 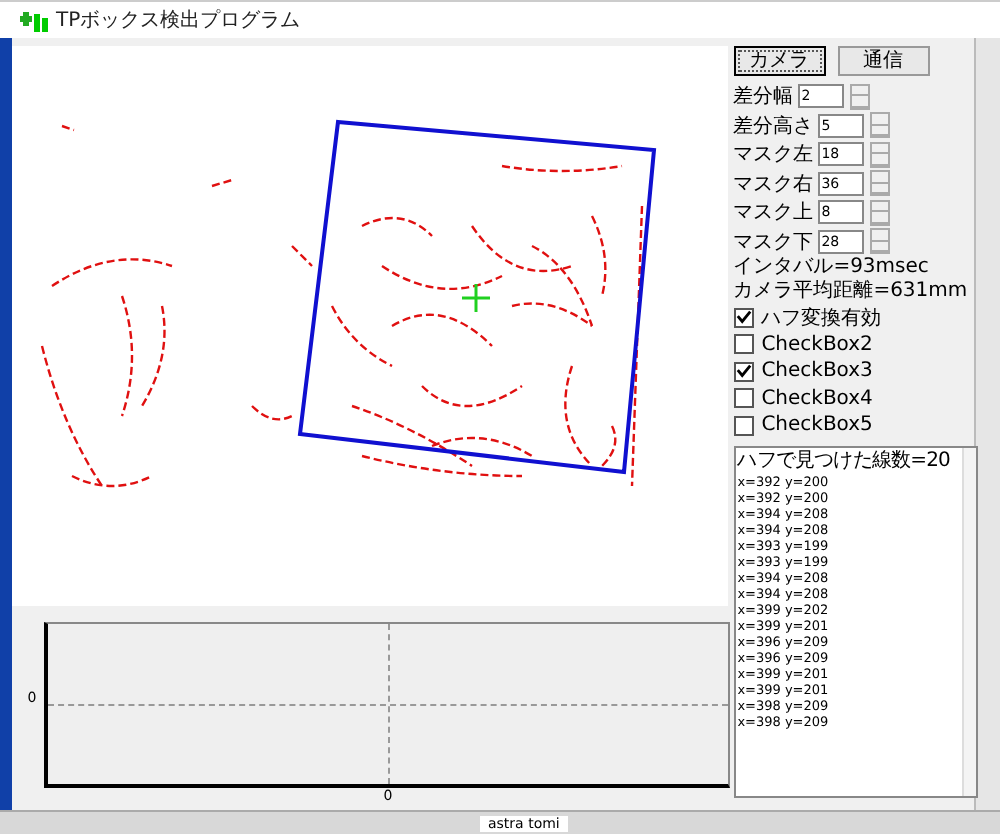 What do you see at coordinates (844, 461) in the screenshot?
I see `log-line: ハフで見つけた線数=20` at bounding box center [844, 461].